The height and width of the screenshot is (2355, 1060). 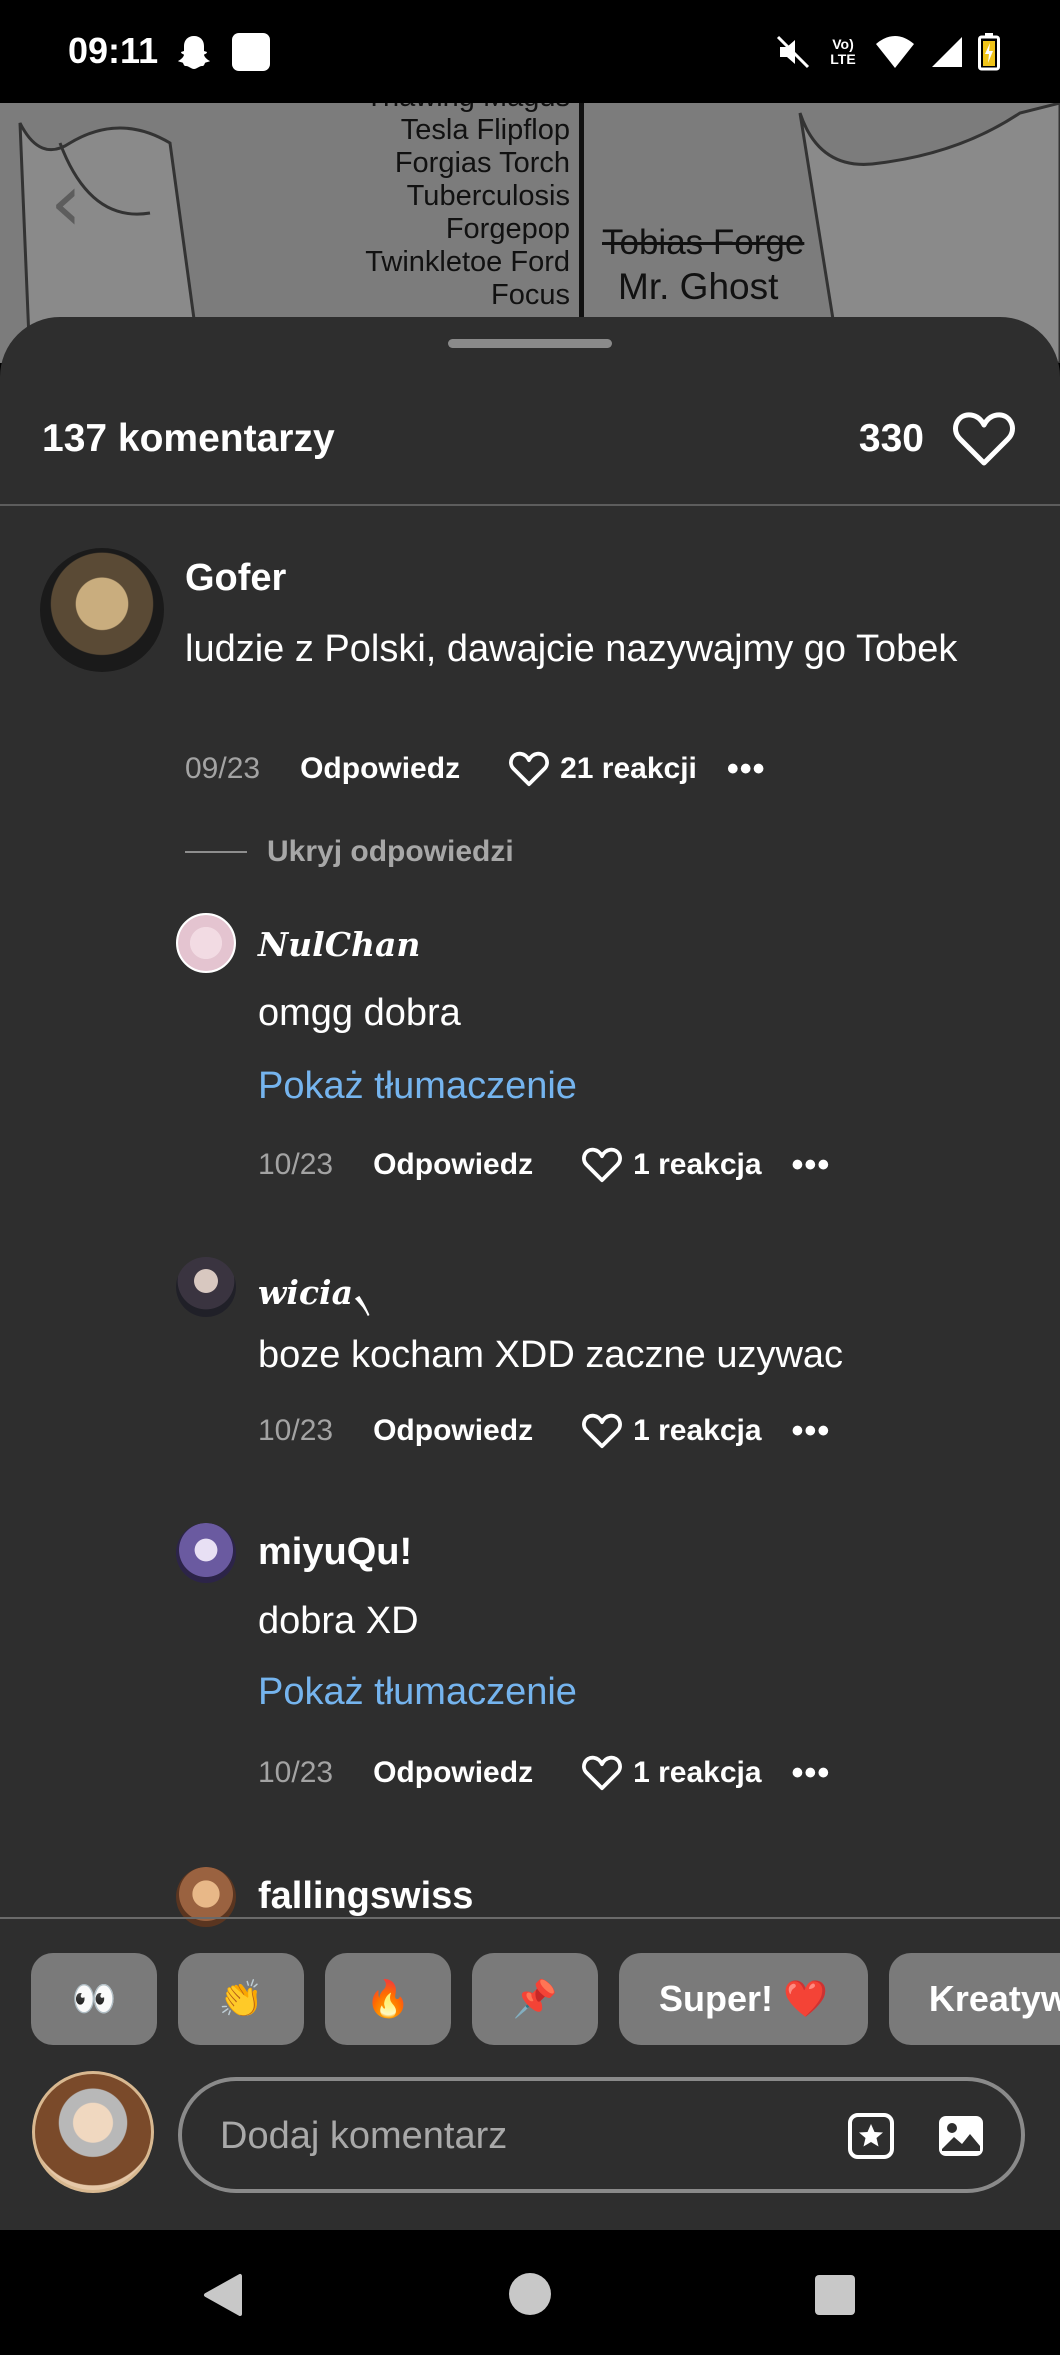 What do you see at coordinates (359, 1013) in the screenshot?
I see `reply-text: omgg dobra` at bounding box center [359, 1013].